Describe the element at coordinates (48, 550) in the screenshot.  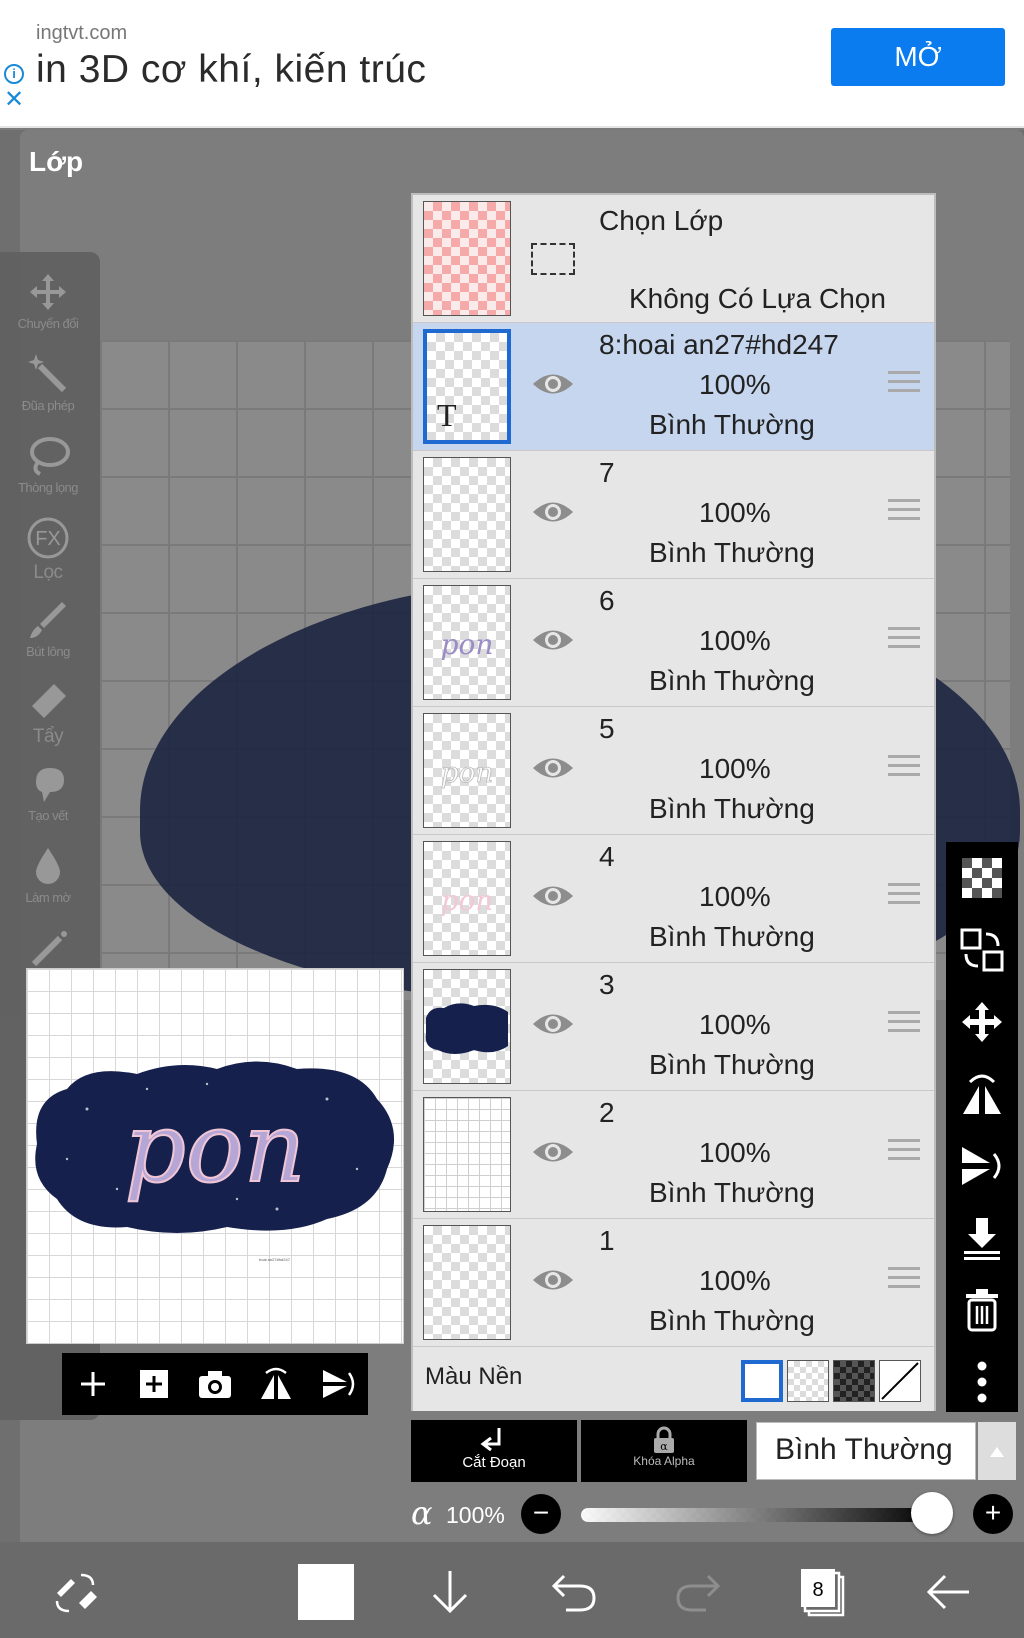
I see `tool-filter: FX Lọc` at that location.